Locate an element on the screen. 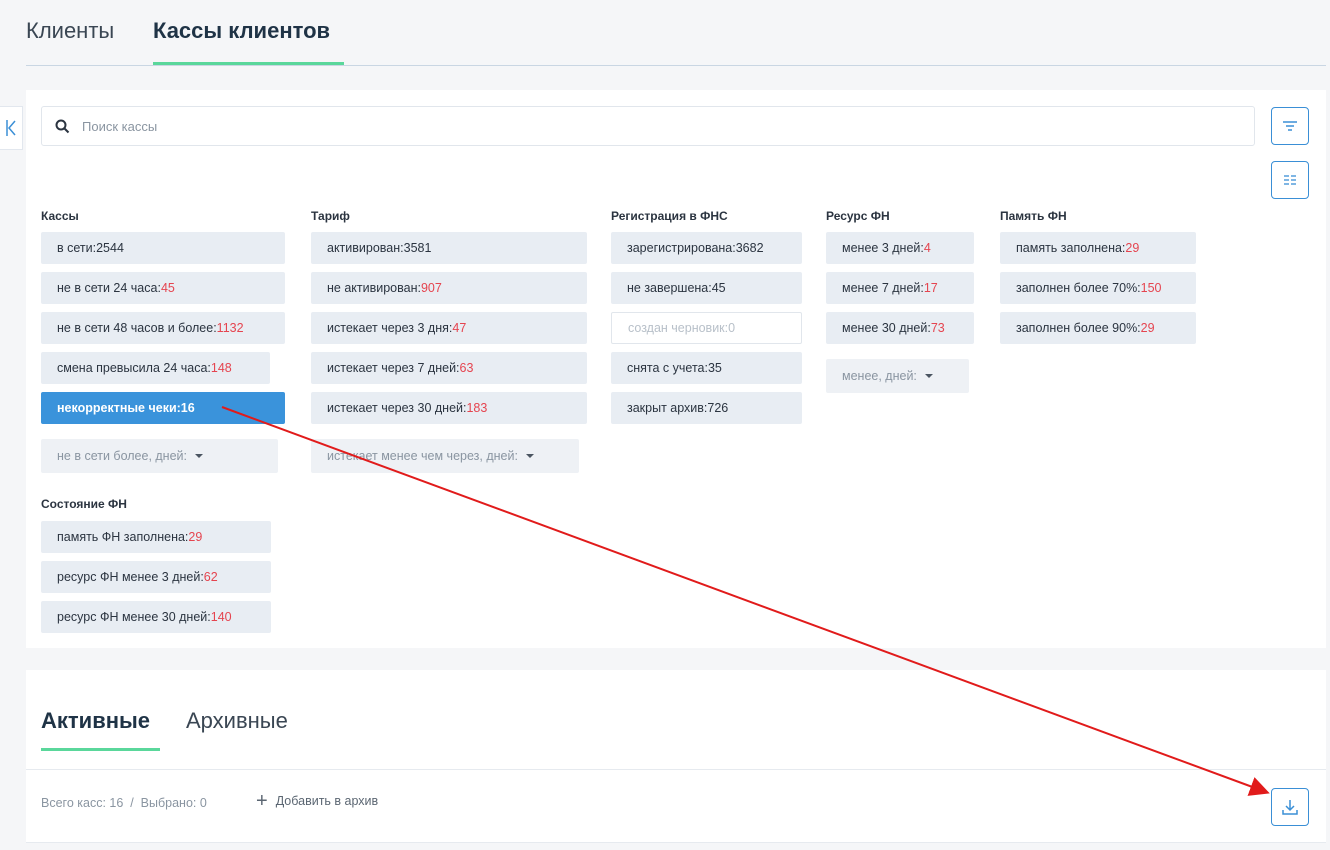 This screenshot has height=850, width=1330. chip-memory-70: заполнен более 70%: 150 is located at coordinates (1098, 288).